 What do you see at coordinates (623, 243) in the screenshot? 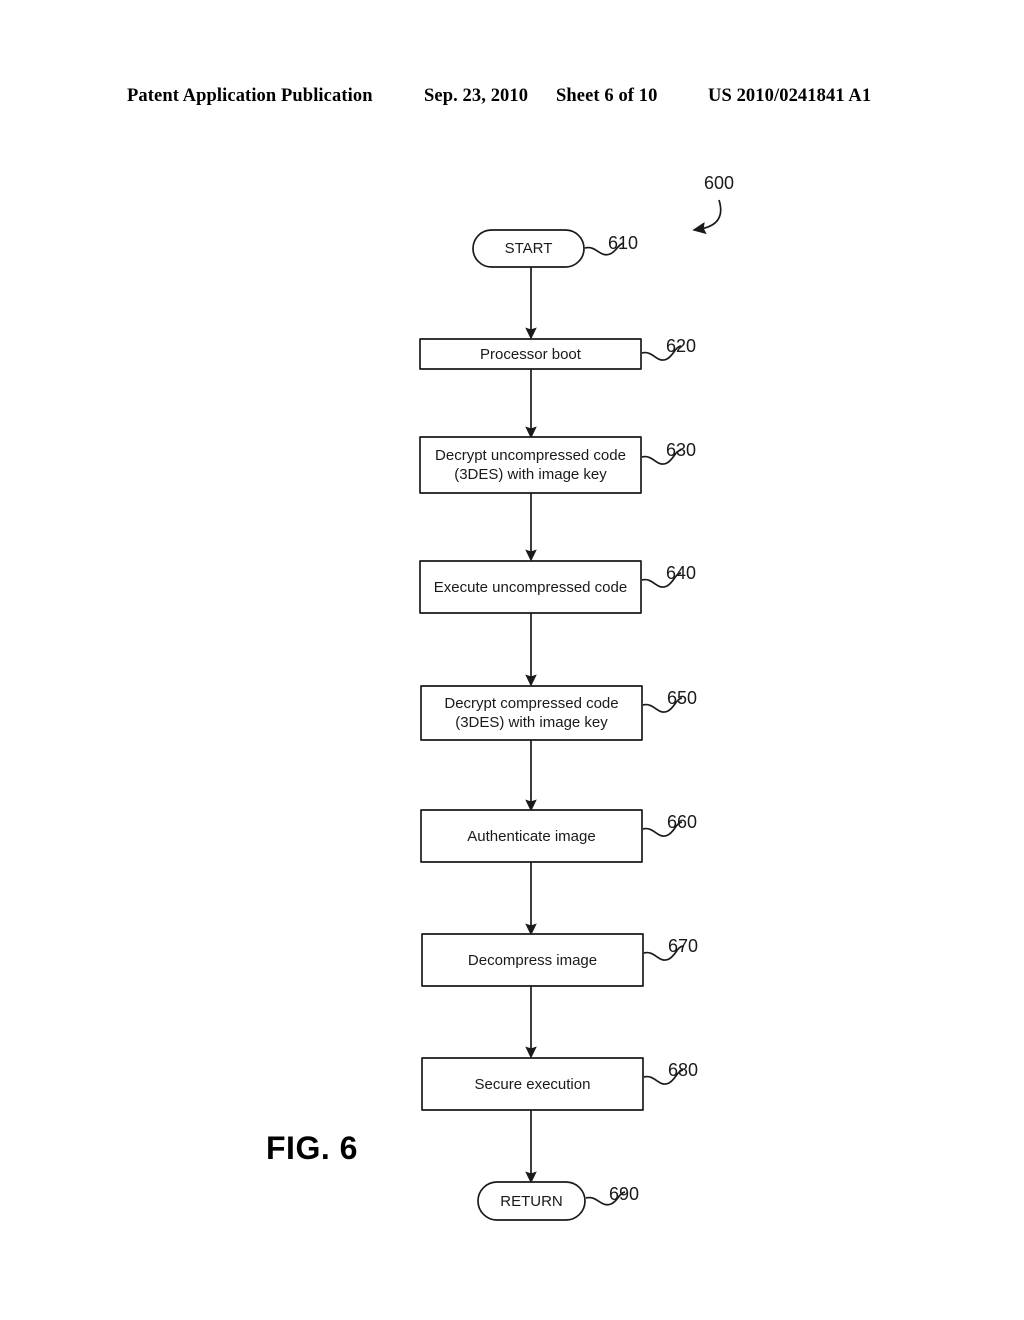
I see `ref-numeral-610: 610` at bounding box center [623, 243].